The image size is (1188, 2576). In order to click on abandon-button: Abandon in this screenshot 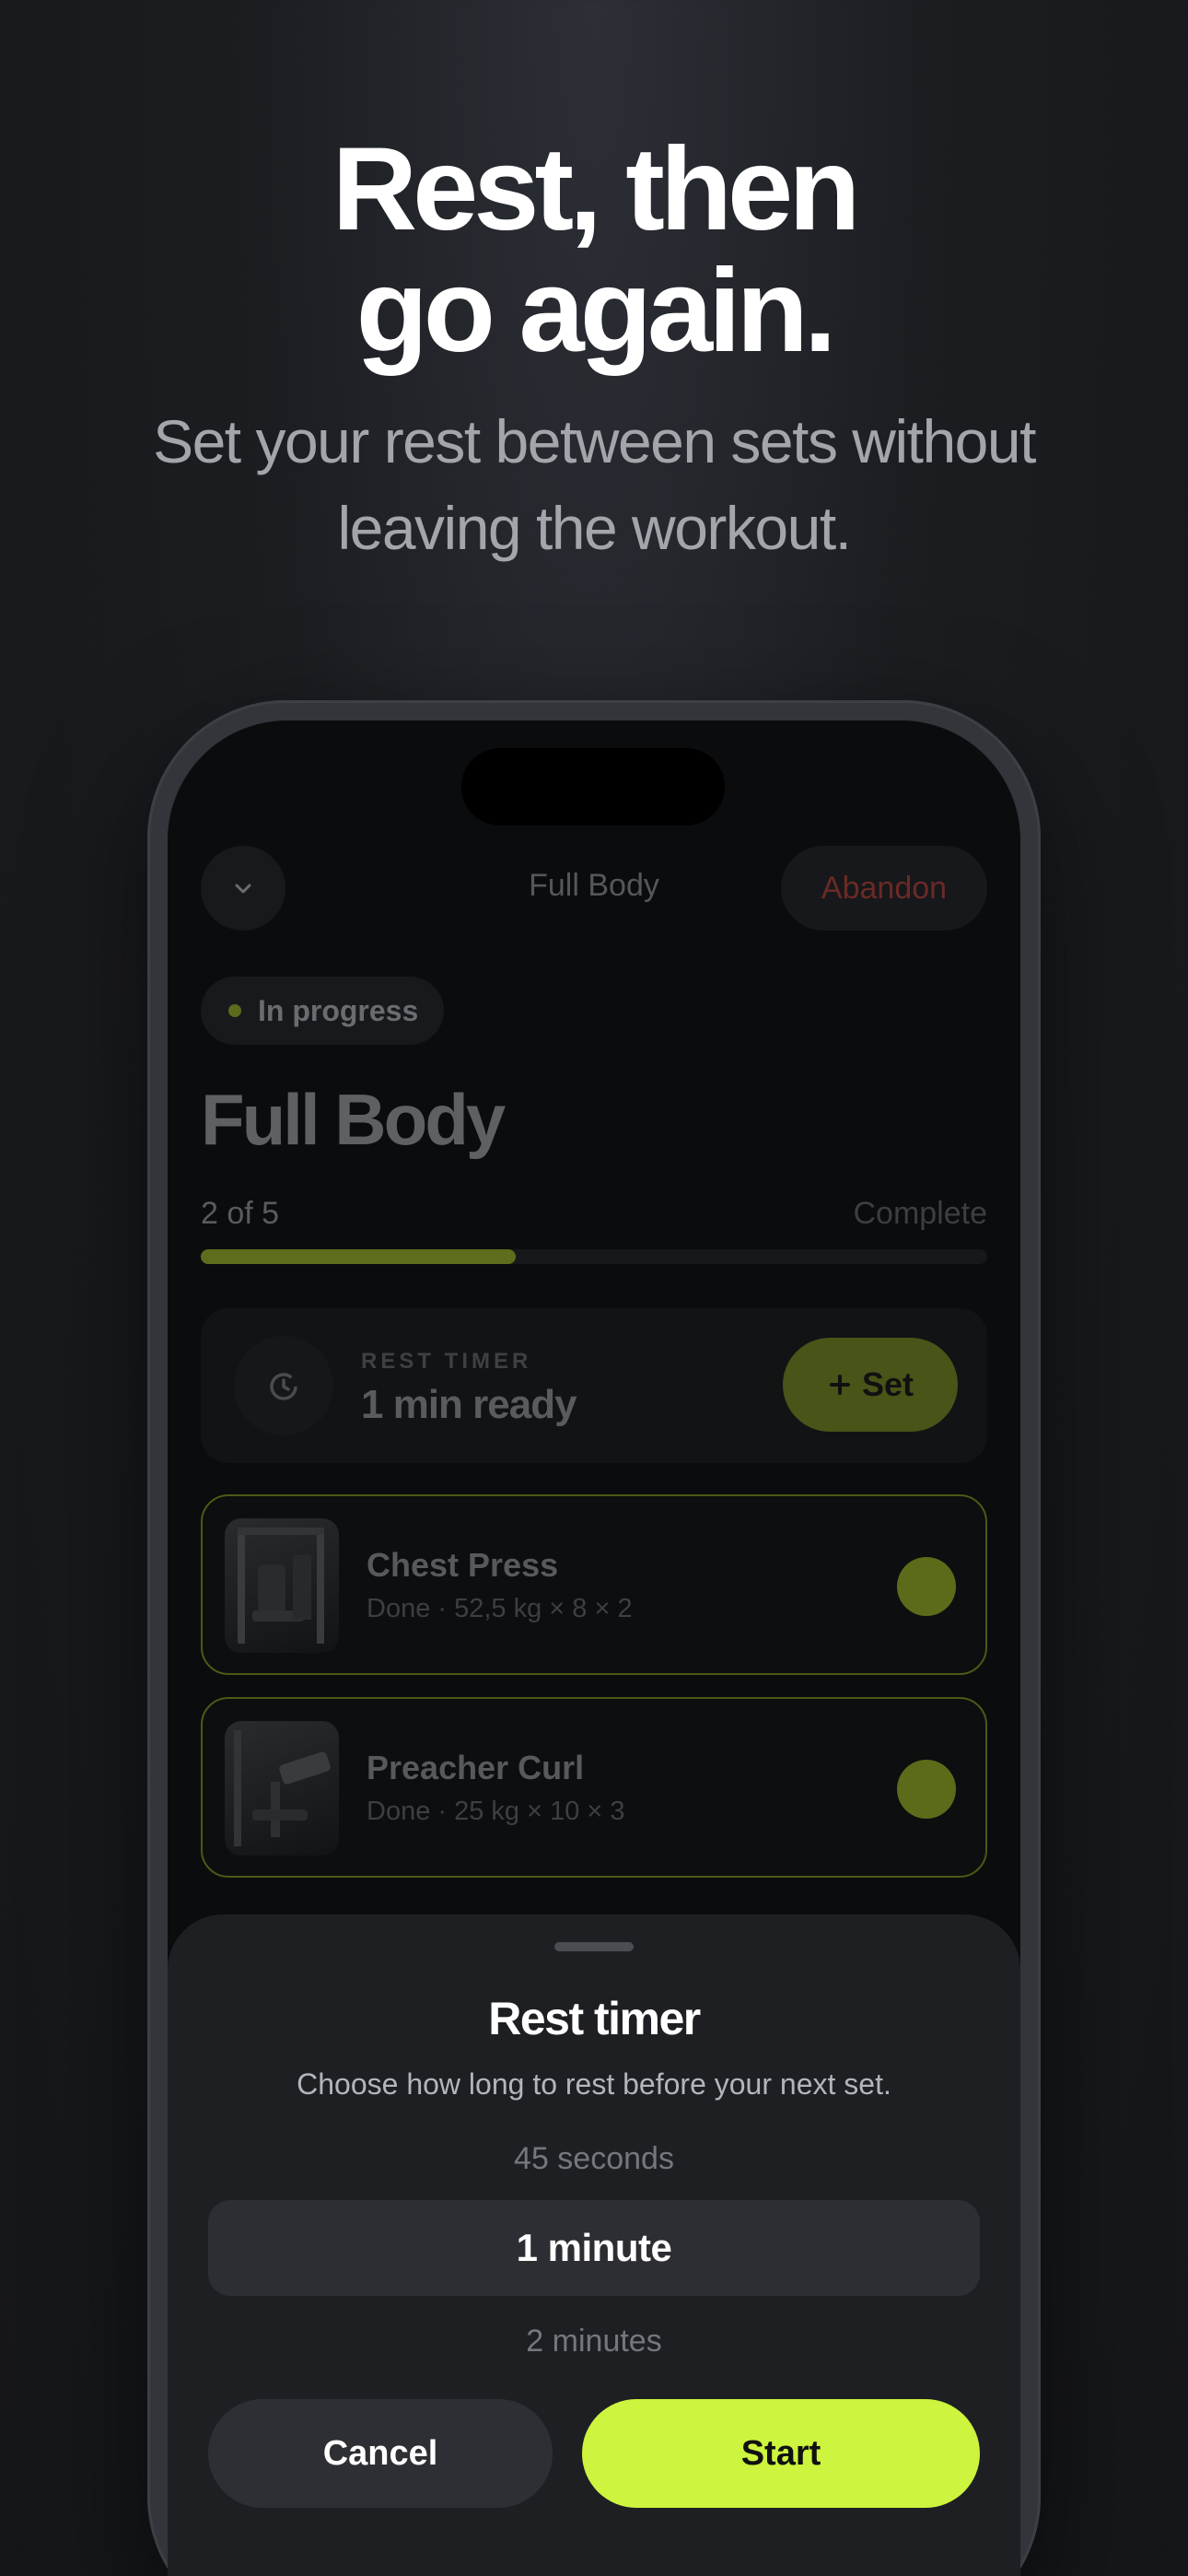, I will do `click(884, 888)`.